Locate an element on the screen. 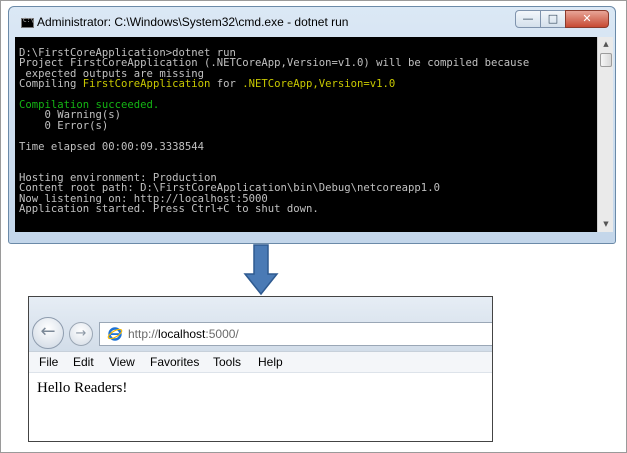 The width and height of the screenshot is (627, 453). console-scrollbar: ▲ ▼ is located at coordinates (605, 134).